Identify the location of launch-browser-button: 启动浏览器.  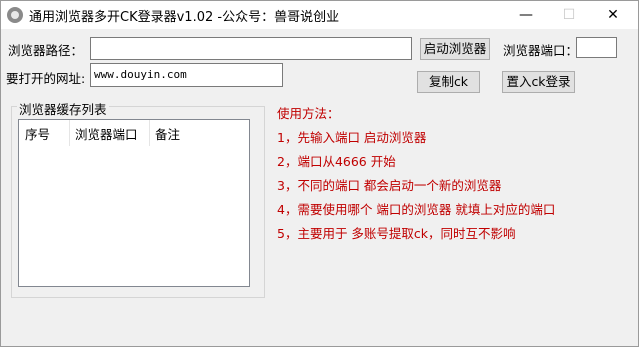
(455, 49).